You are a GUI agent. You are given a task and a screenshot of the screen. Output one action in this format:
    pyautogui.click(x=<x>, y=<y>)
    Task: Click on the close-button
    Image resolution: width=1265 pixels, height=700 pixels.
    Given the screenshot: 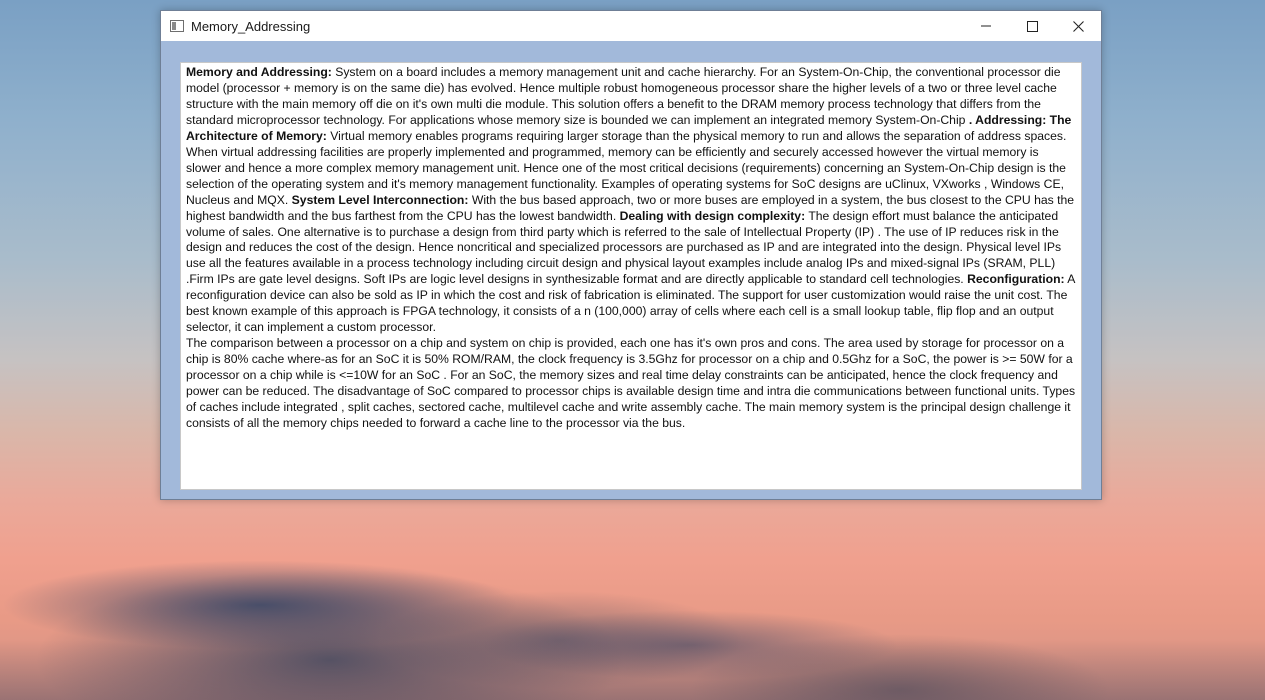 What is the action you would take?
    pyautogui.click(x=1078, y=26)
    